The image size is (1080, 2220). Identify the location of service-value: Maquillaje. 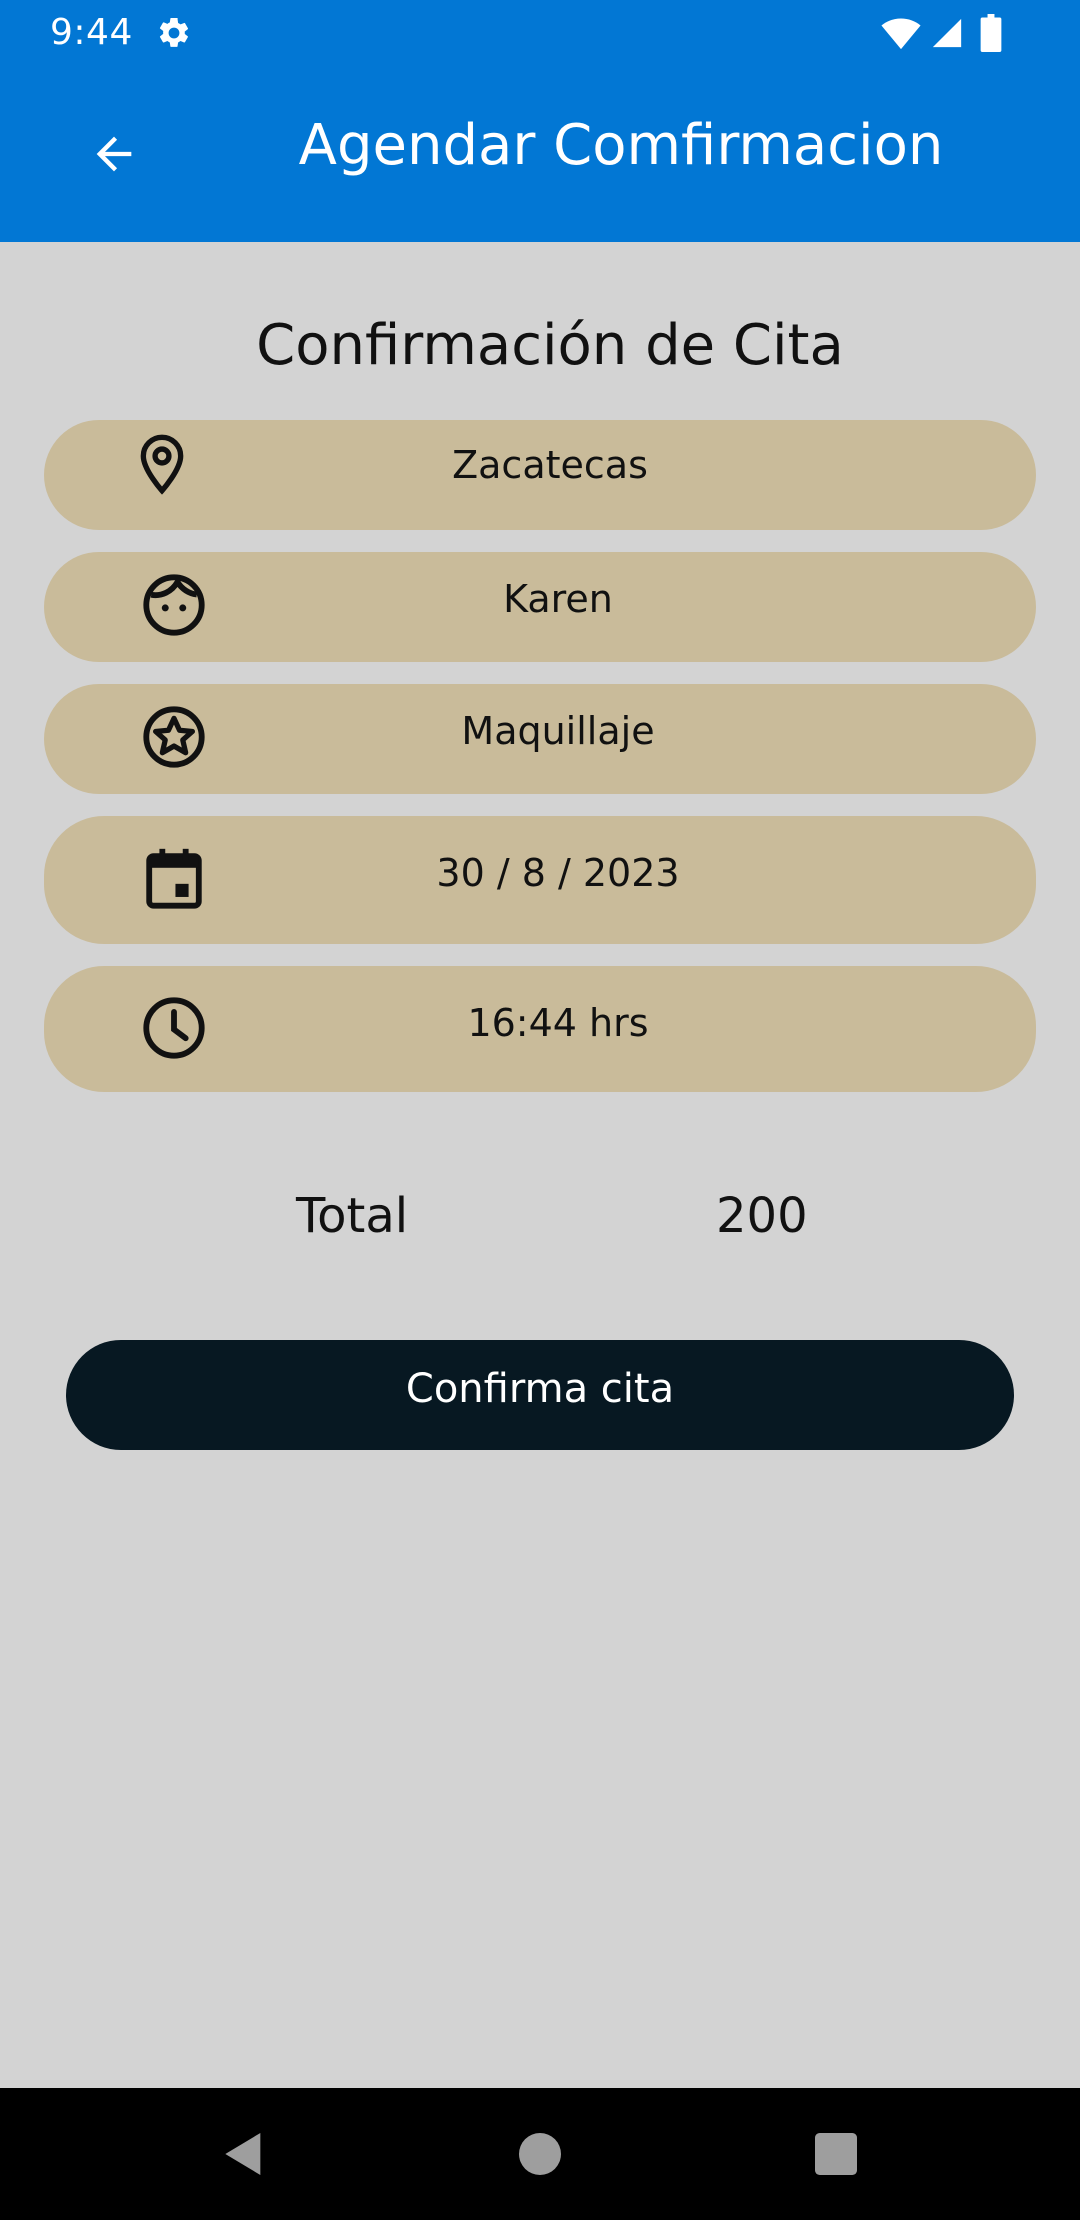
(558, 731).